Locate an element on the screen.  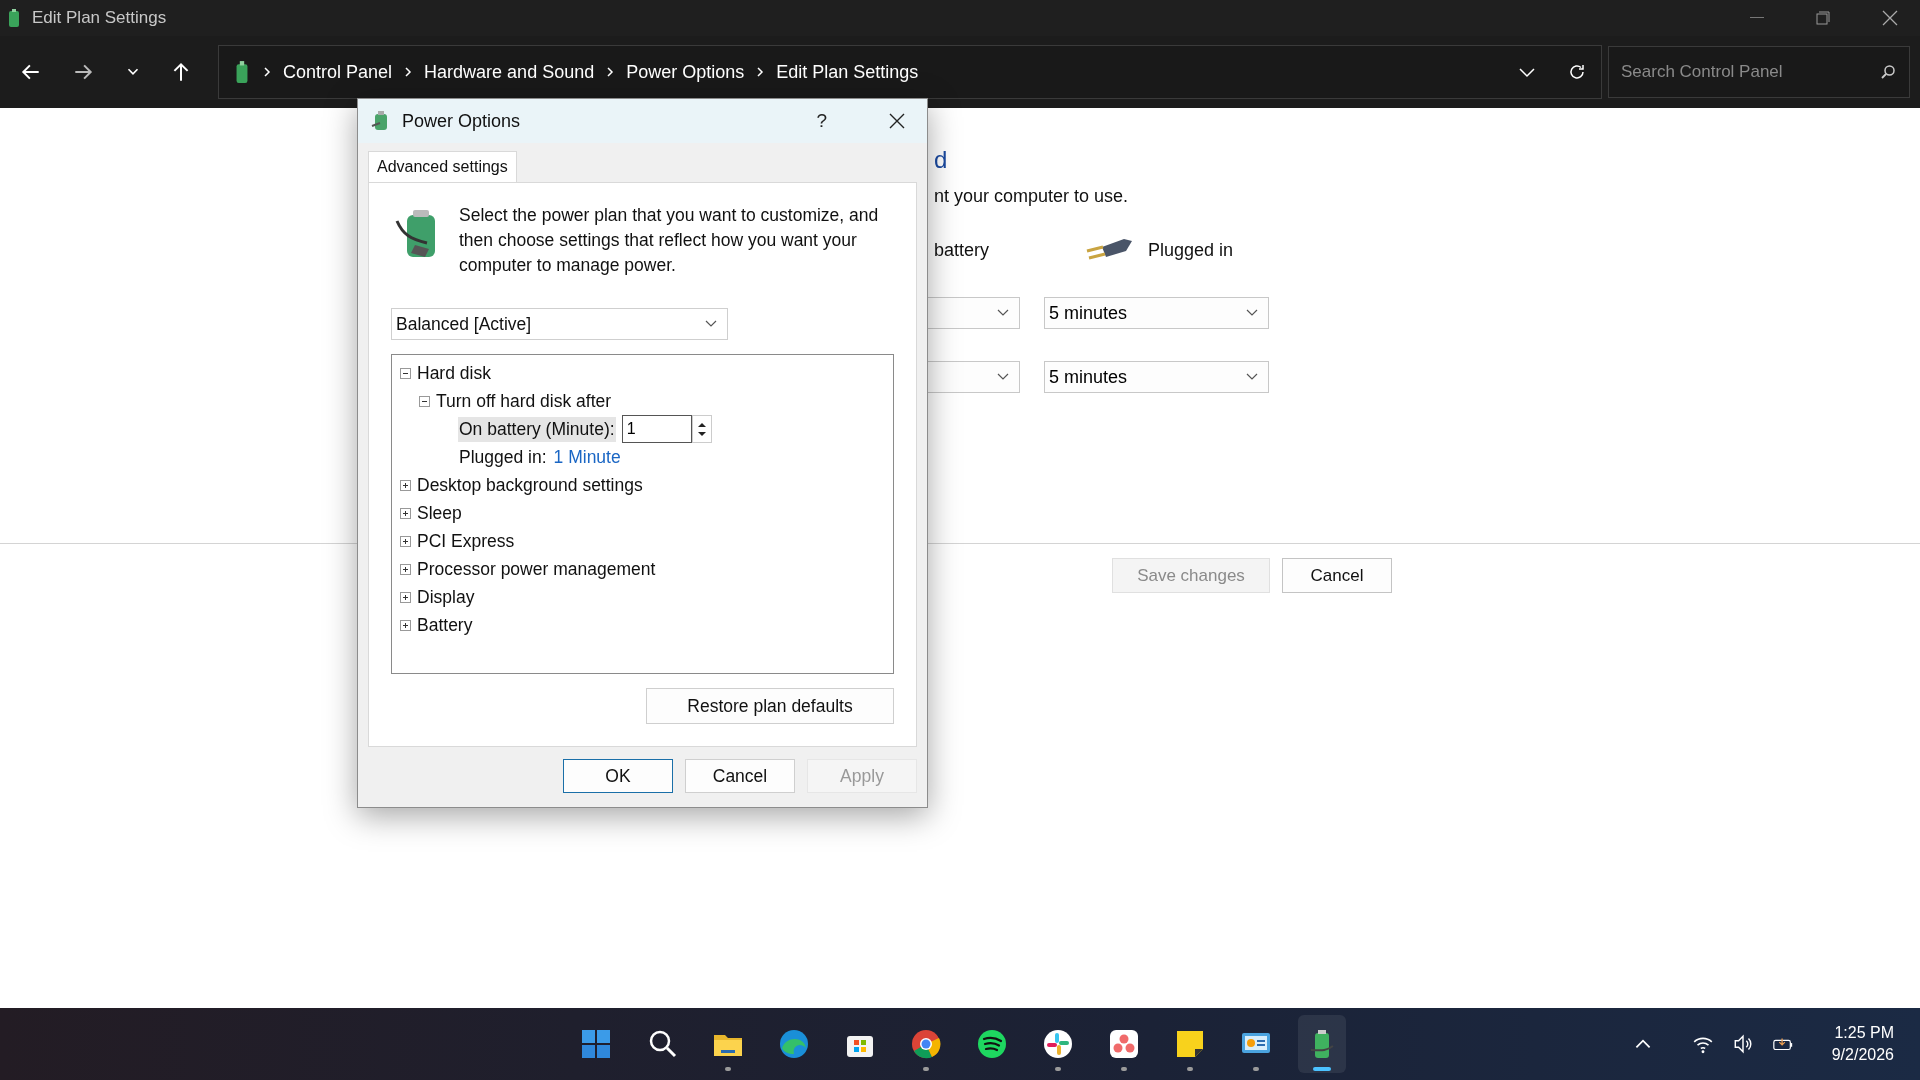
search-icon is located at coordinates (1888, 72).